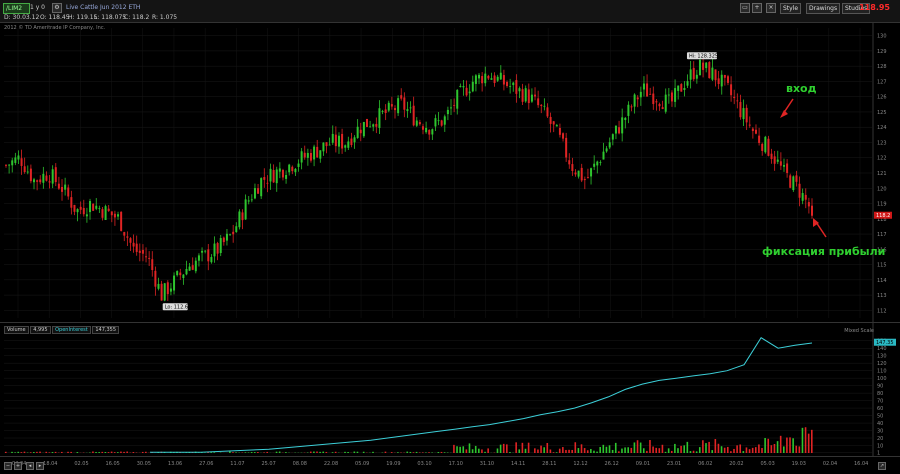 This screenshot has height=474, width=900. What do you see at coordinates (799, 464) in the screenshot?
I see `time-tick-label: 19.03` at bounding box center [799, 464].